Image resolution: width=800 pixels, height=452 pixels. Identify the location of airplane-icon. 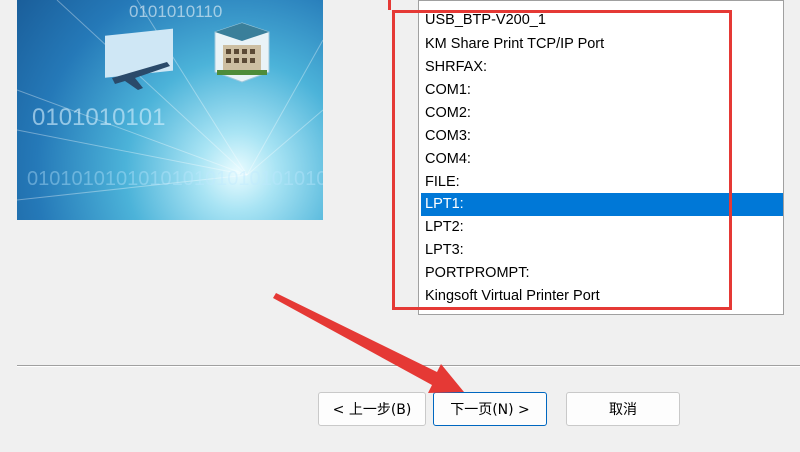
(139, 59).